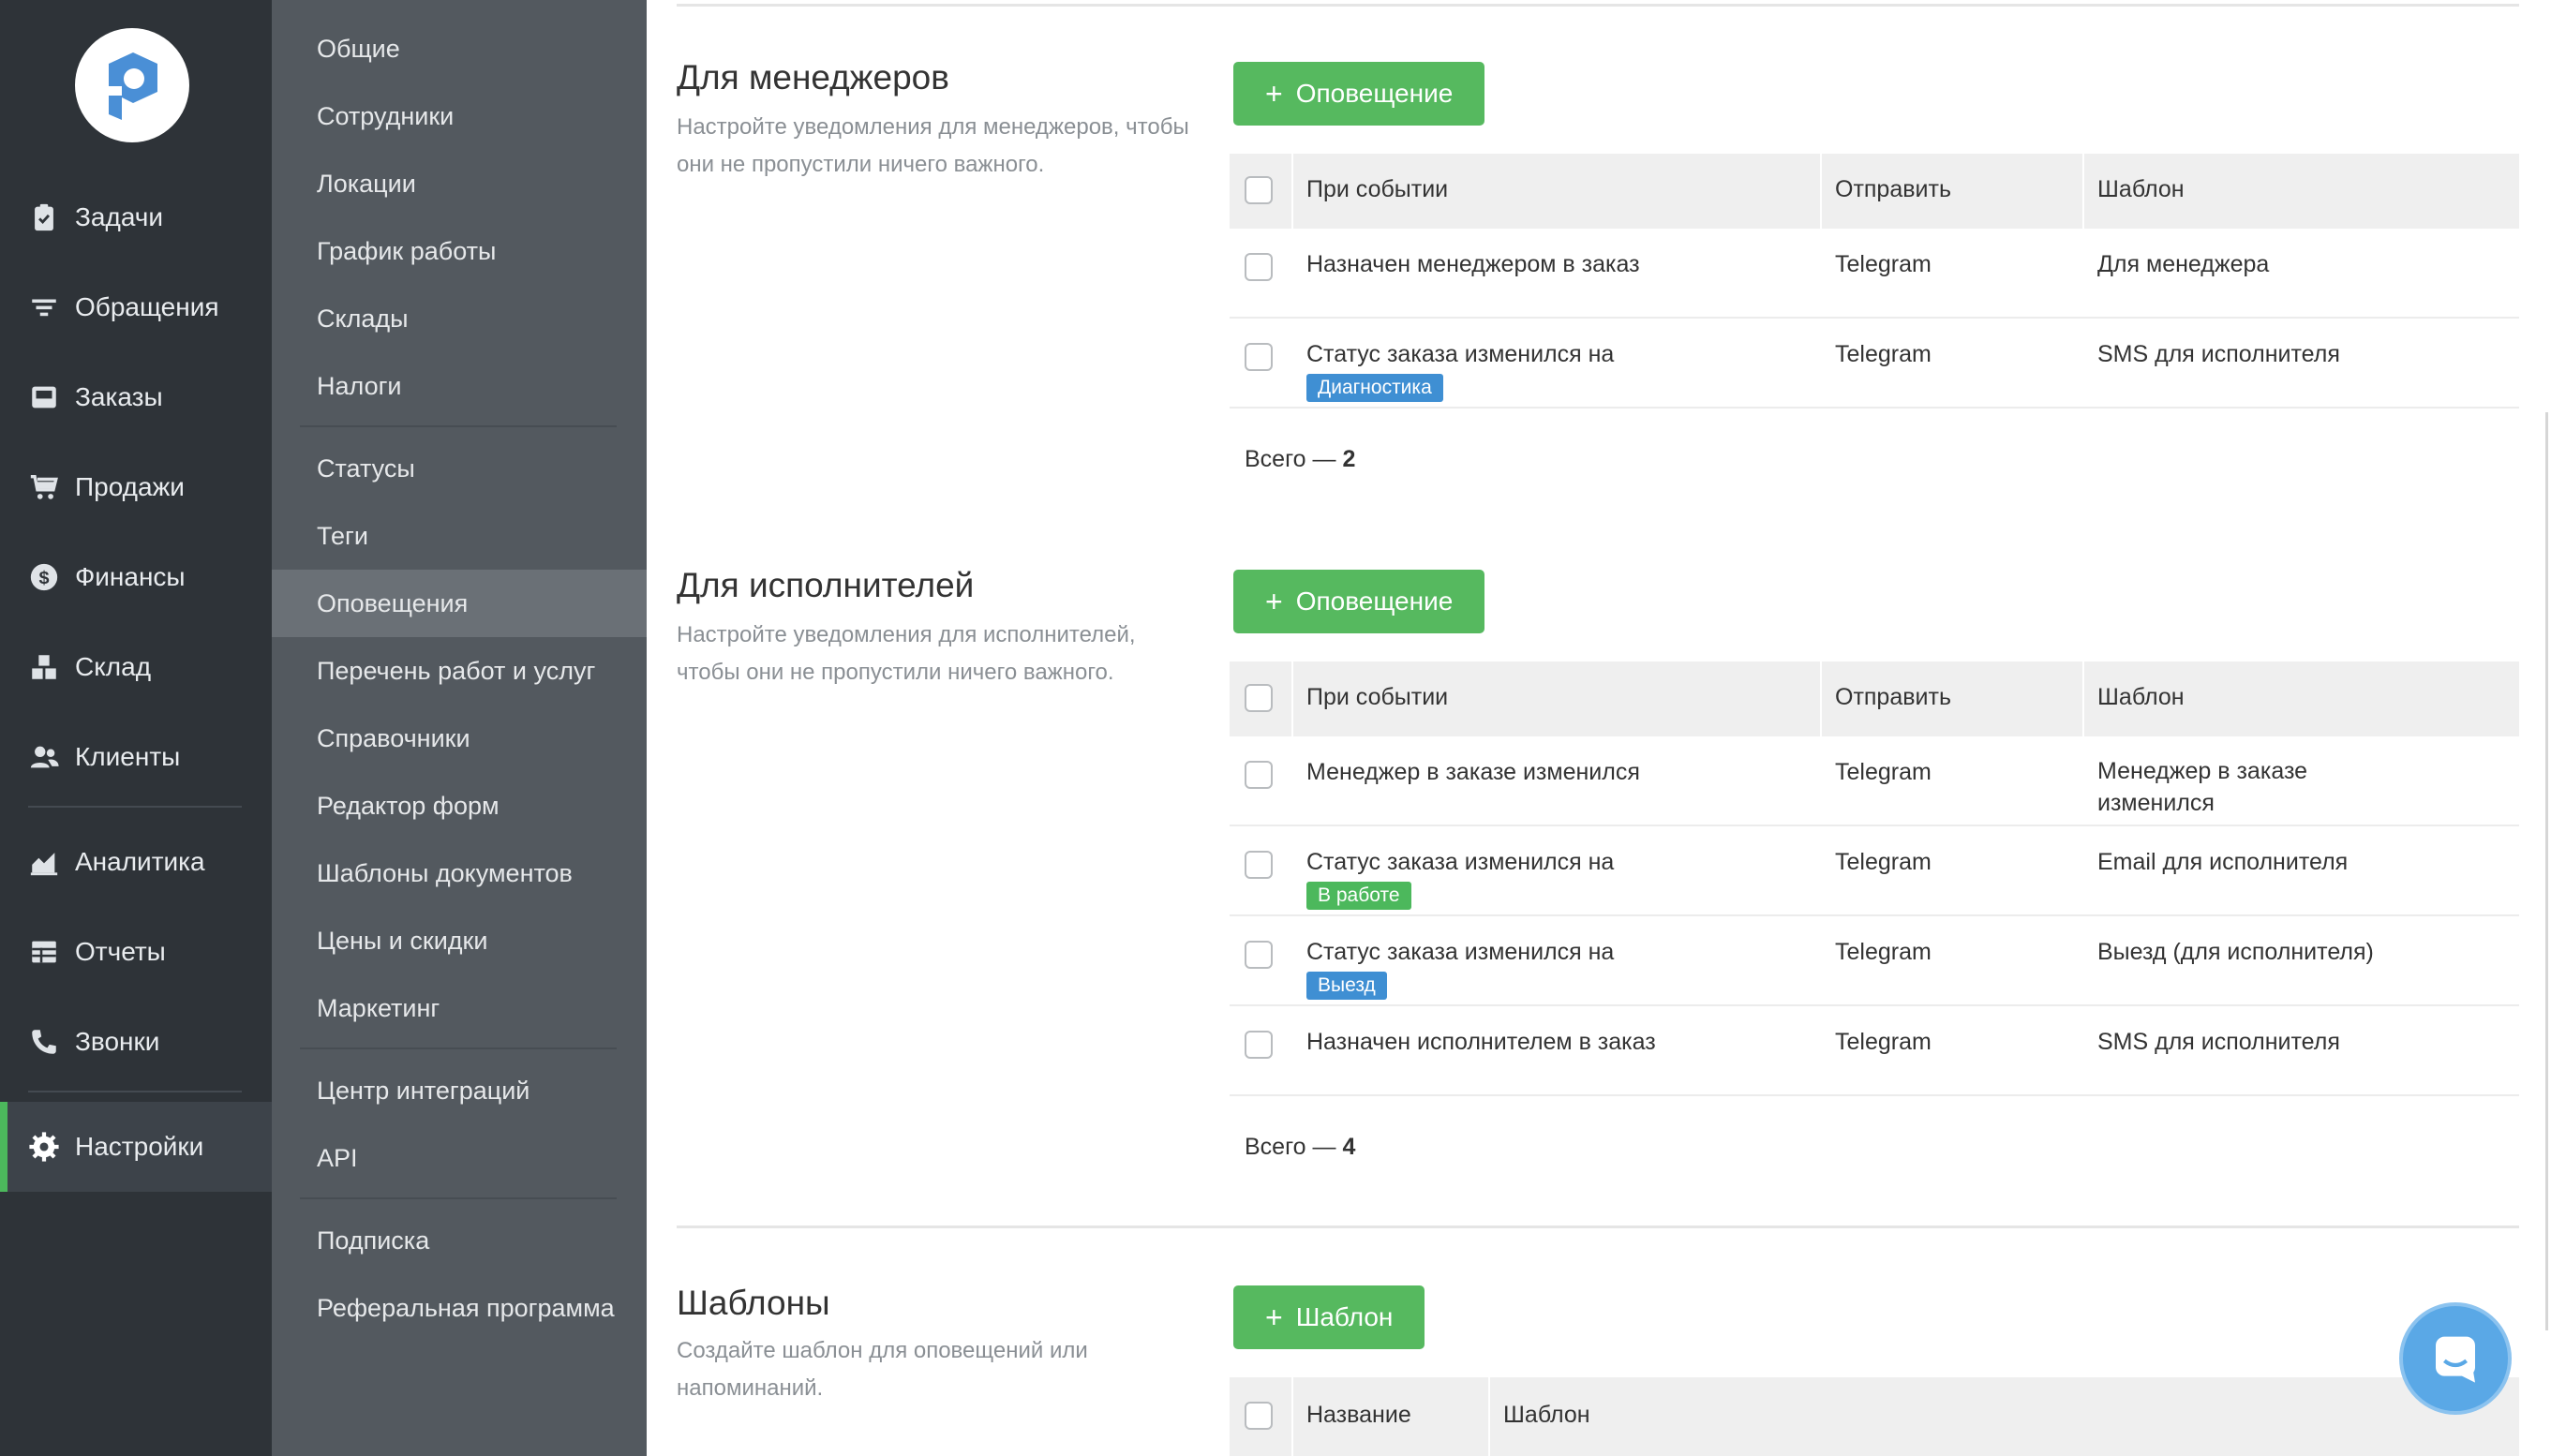  What do you see at coordinates (121, 951) in the screenshot?
I see `nav-reports-label: Отчеты` at bounding box center [121, 951].